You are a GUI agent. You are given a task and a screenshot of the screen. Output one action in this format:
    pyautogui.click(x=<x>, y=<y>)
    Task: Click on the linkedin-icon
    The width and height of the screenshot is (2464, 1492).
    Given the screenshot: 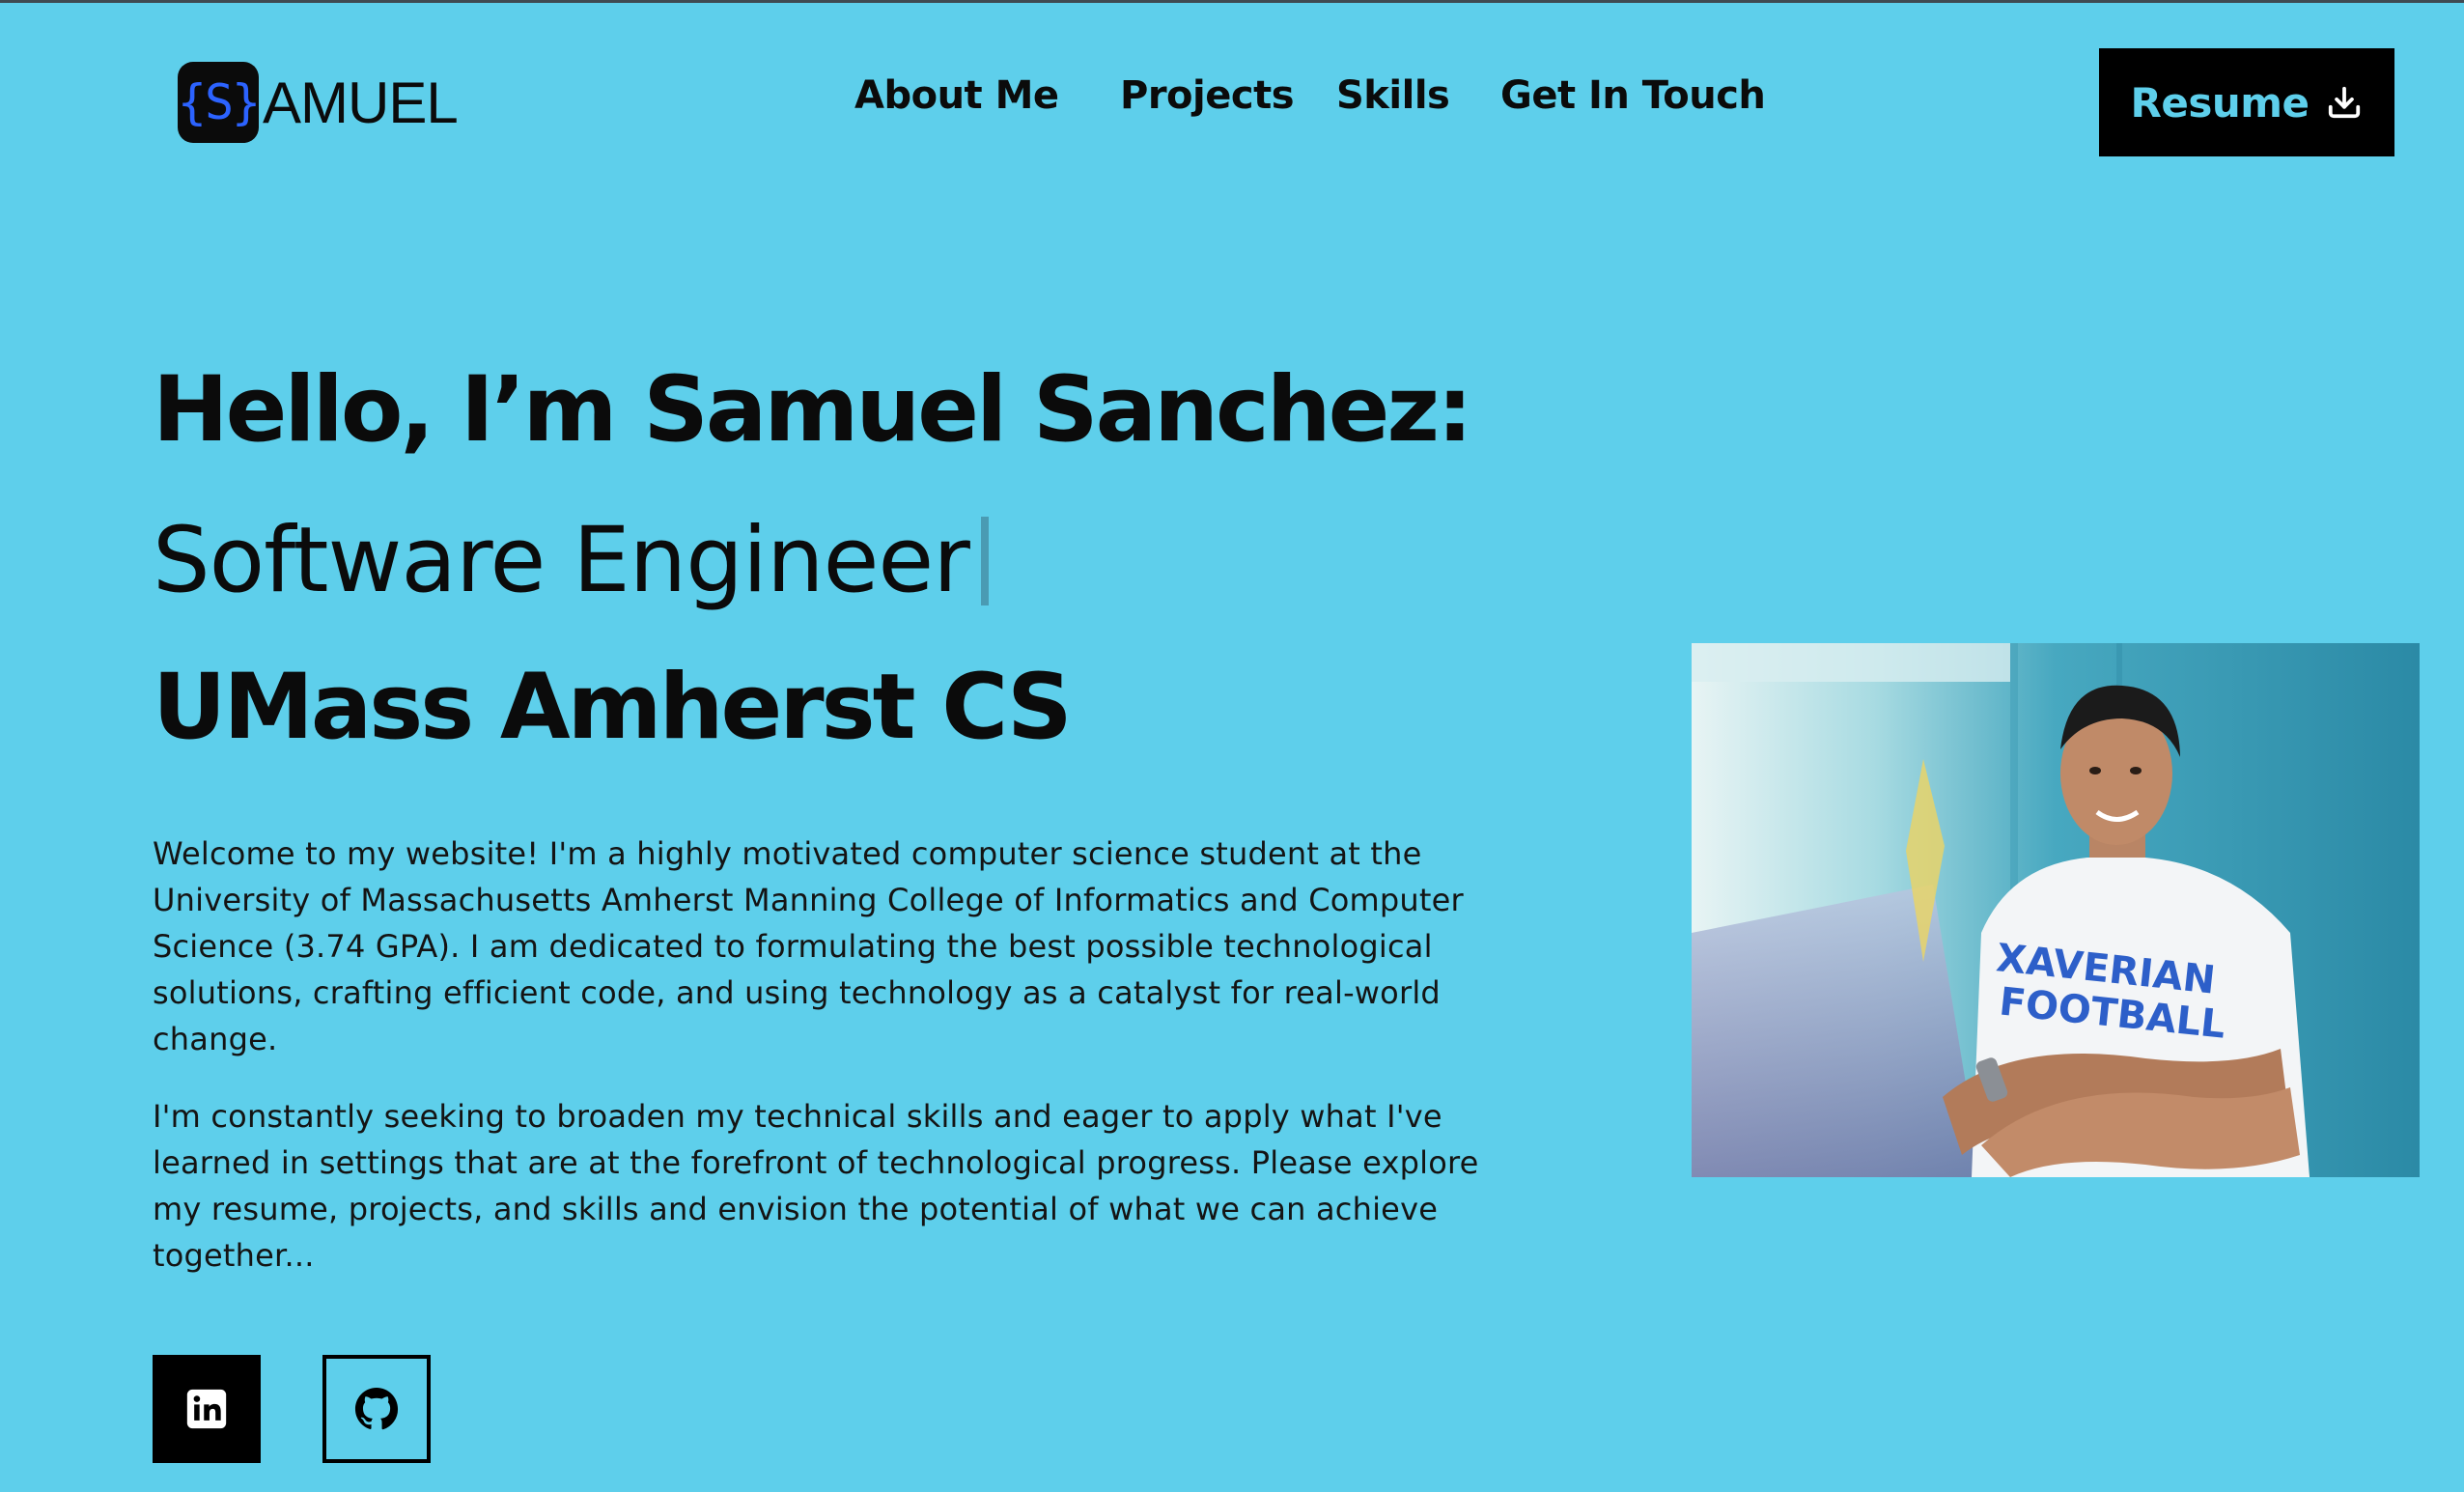 What is the action you would take?
    pyautogui.click(x=207, y=1409)
    